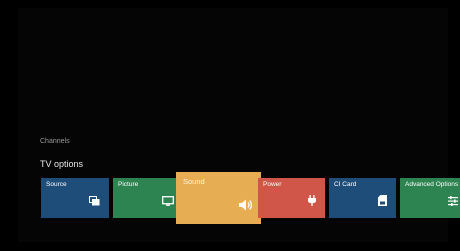 This screenshot has width=460, height=251. Describe the element at coordinates (272, 184) in the screenshot. I see `tile-power-label: Power` at that location.